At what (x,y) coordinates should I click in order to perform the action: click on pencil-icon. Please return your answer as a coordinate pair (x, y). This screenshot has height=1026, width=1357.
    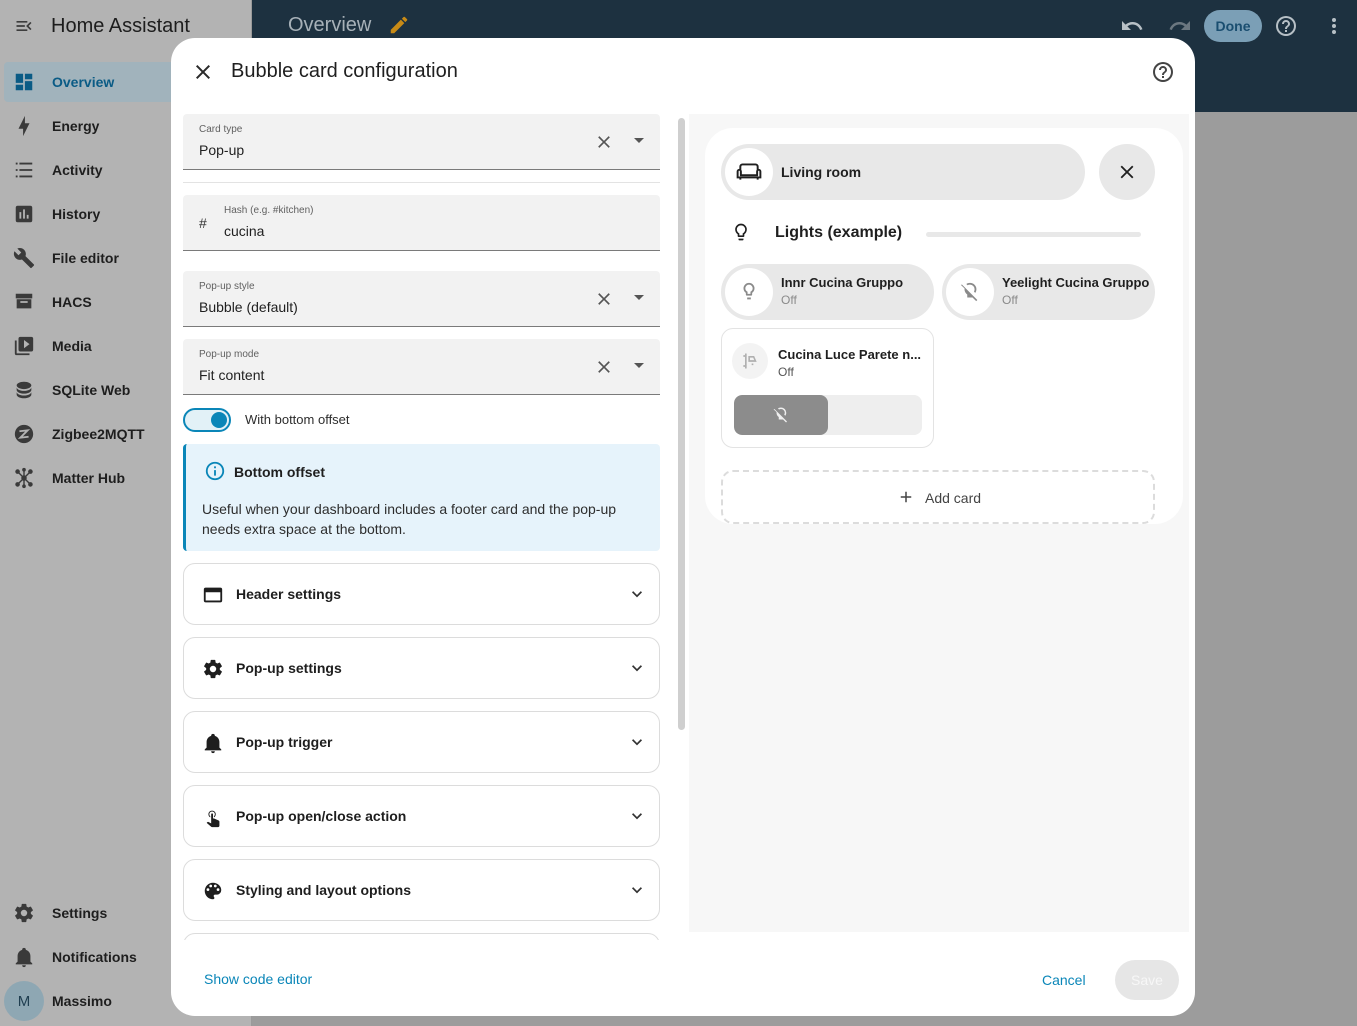
    Looking at the image, I should click on (399, 25).